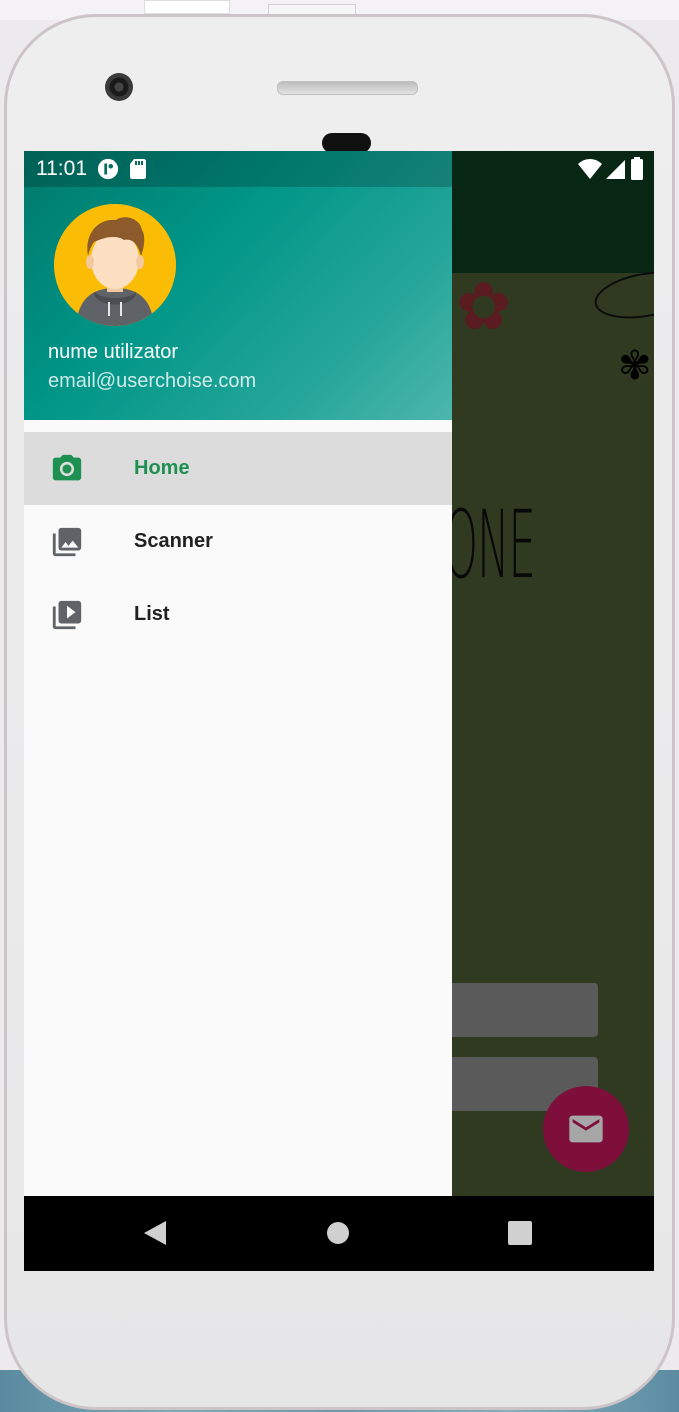  I want to click on status-time: 11:01, so click(61, 168).